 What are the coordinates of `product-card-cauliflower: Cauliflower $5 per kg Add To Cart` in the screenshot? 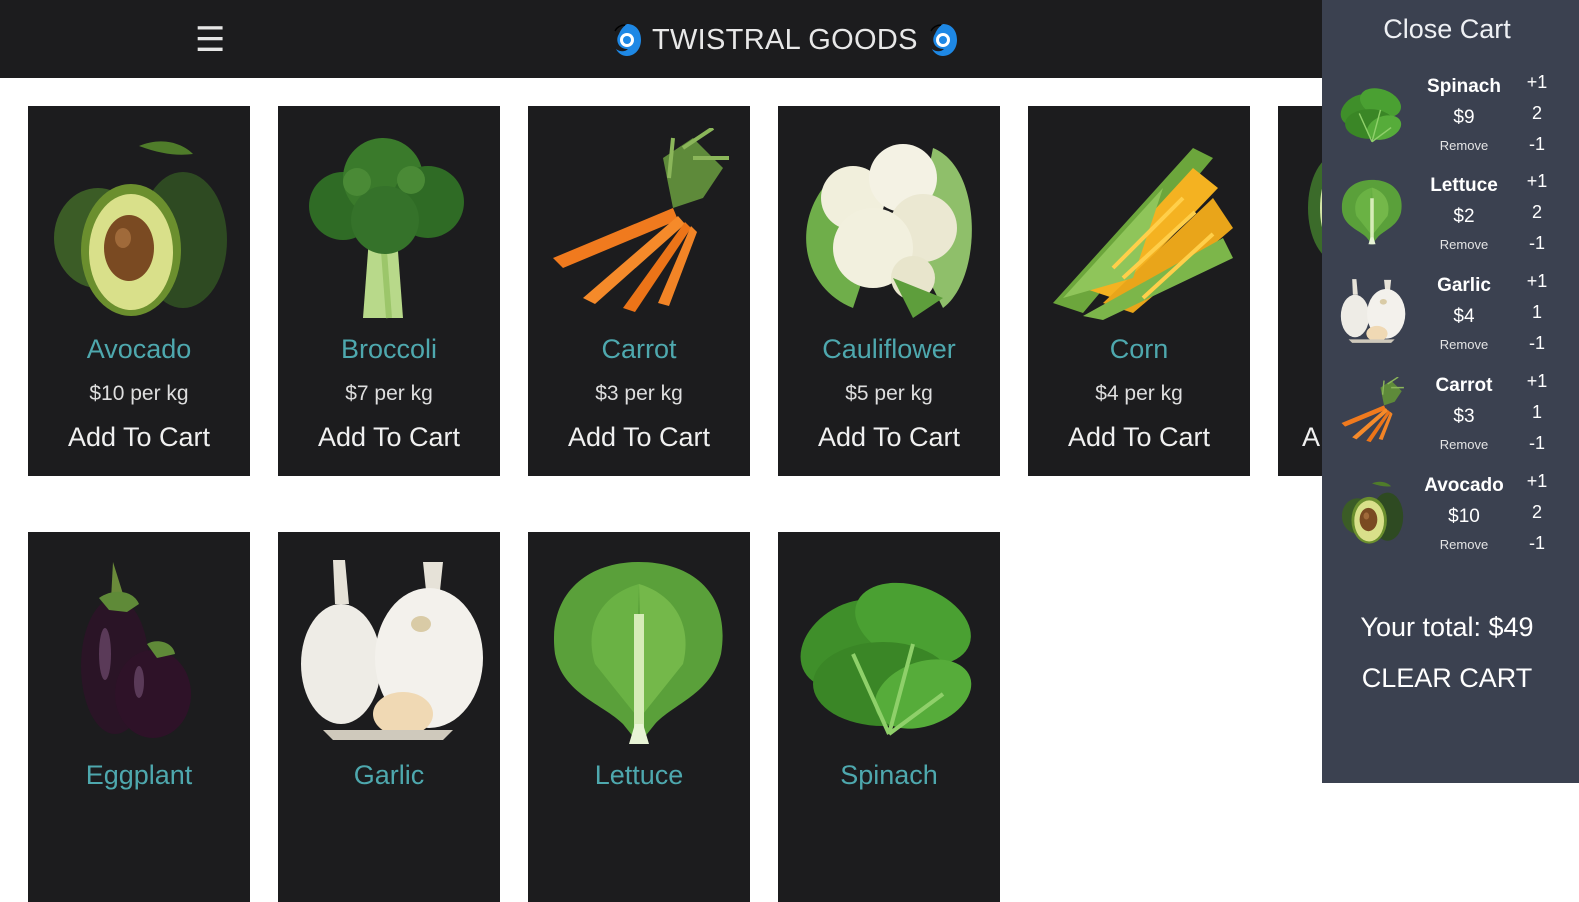 It's located at (889, 291).